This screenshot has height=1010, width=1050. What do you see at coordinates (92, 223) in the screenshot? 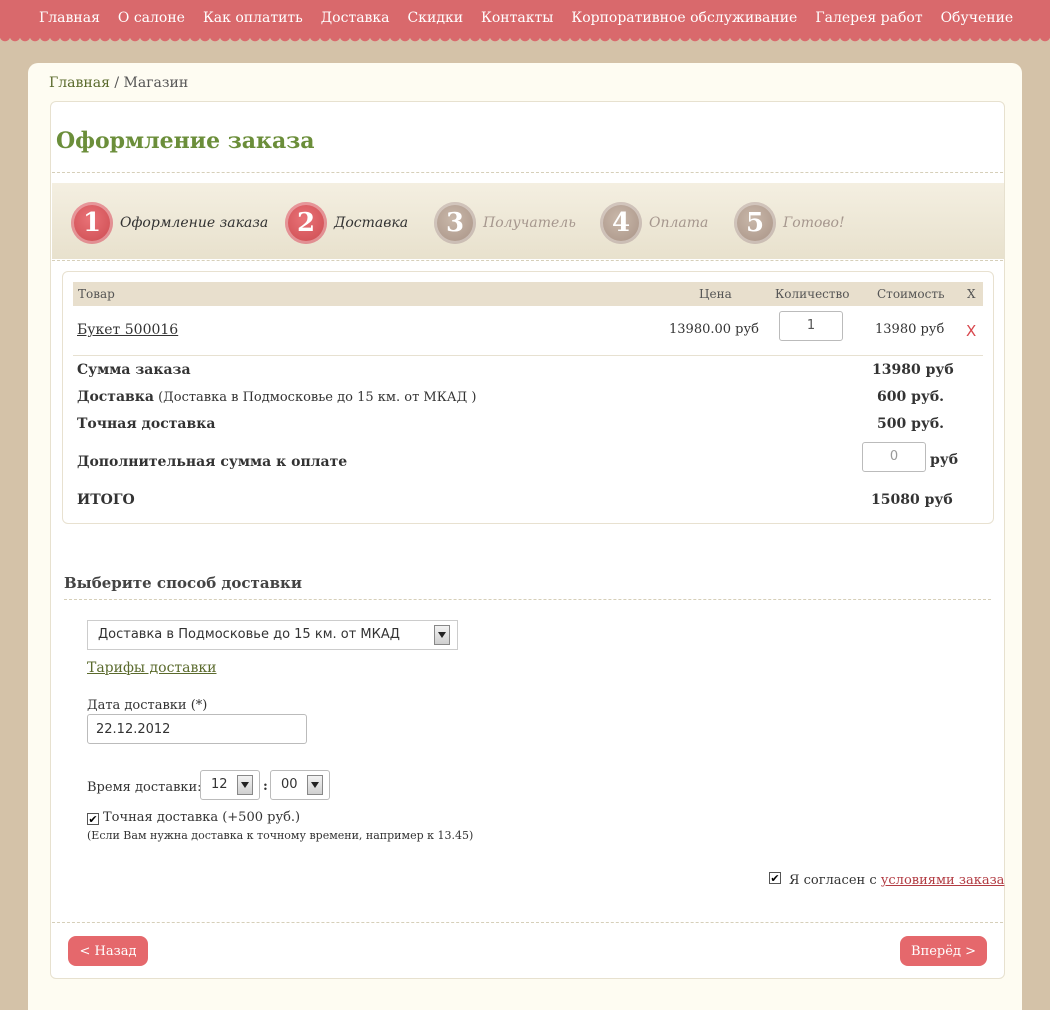
I see `step-1-badge: 1` at bounding box center [92, 223].